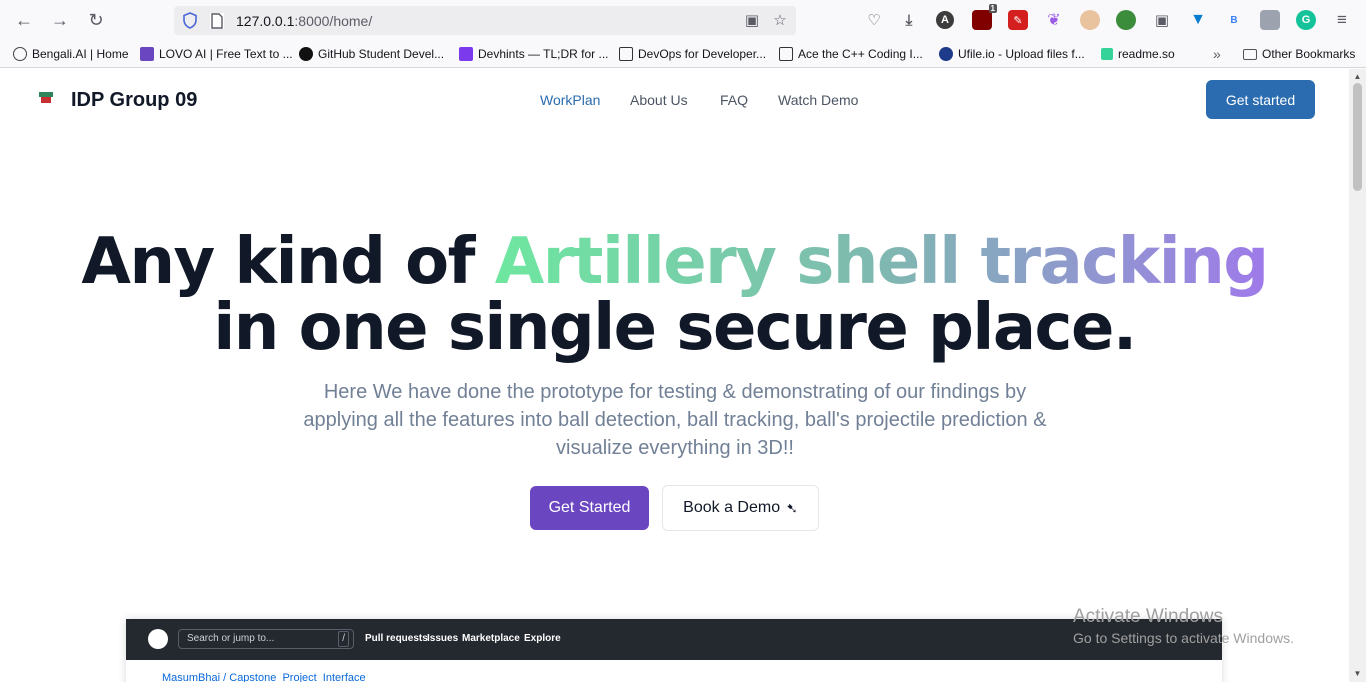  What do you see at coordinates (343, 639) in the screenshot?
I see `github-search-shortcut: /` at bounding box center [343, 639].